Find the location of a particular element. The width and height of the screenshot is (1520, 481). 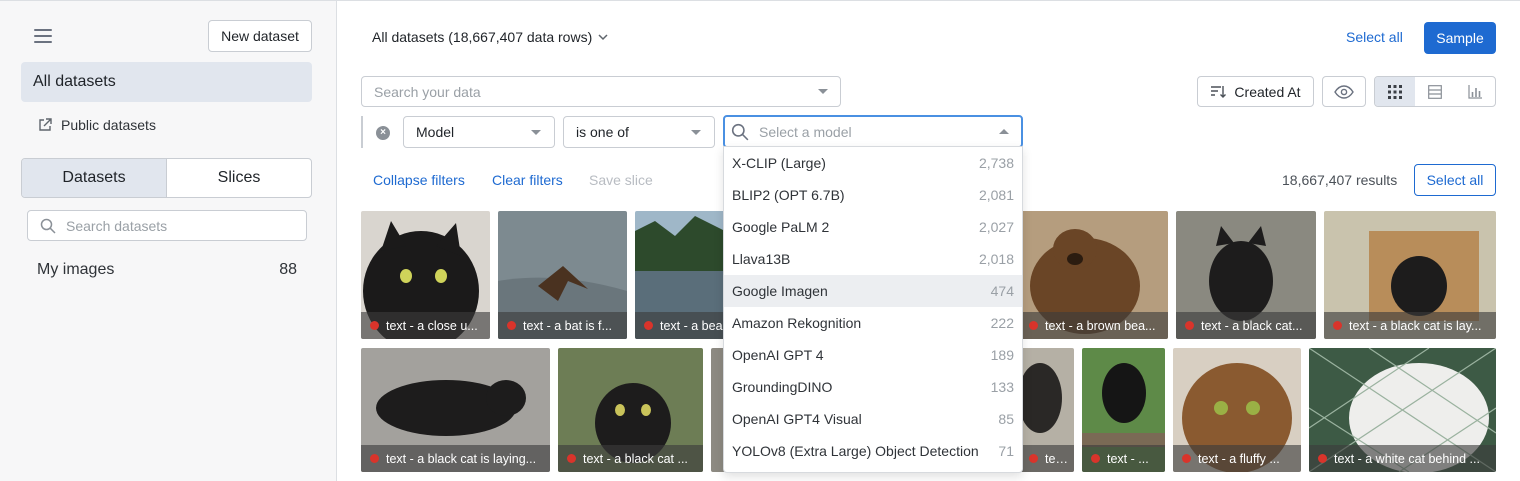

grid-icon is located at coordinates (1395, 91).